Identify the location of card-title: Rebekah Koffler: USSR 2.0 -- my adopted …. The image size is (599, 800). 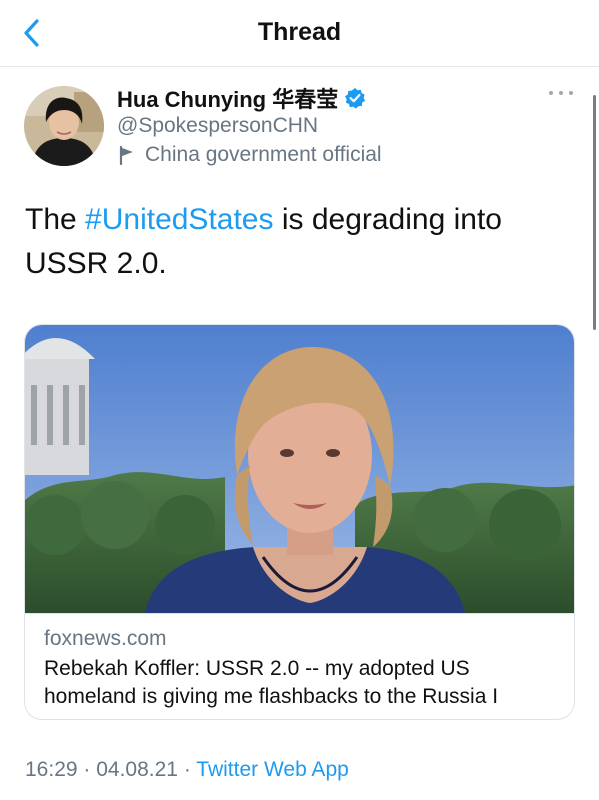
(271, 682).